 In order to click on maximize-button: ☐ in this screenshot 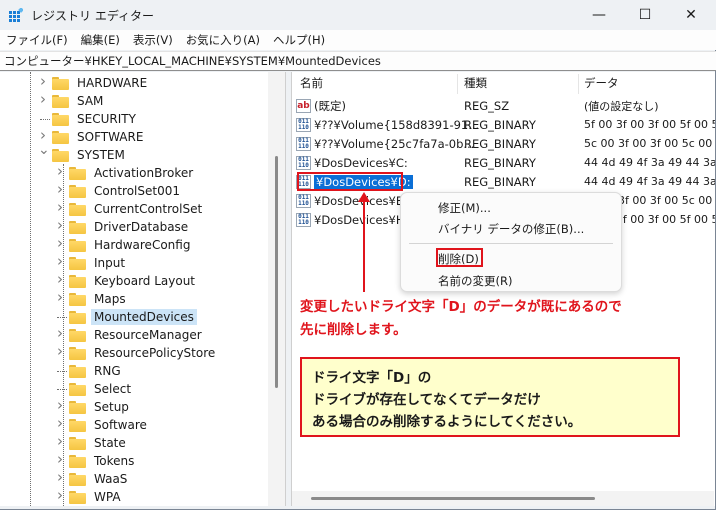, I will do `click(645, 15)`.